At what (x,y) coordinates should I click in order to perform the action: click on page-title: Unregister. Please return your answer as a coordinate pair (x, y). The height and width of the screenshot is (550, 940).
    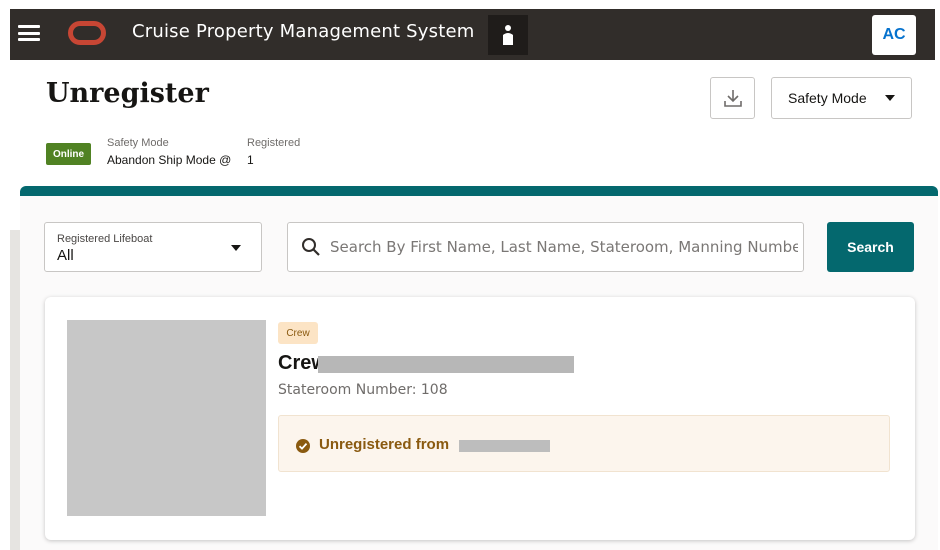
    Looking at the image, I should click on (127, 93).